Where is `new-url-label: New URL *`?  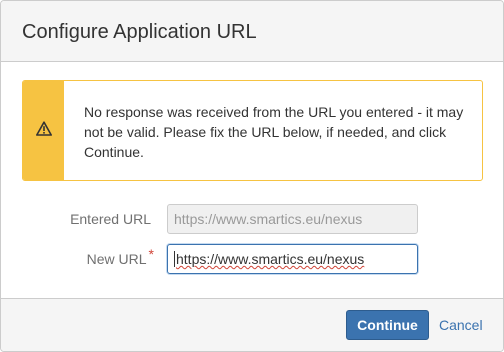 new-url-label: New URL * is located at coordinates (120, 256).